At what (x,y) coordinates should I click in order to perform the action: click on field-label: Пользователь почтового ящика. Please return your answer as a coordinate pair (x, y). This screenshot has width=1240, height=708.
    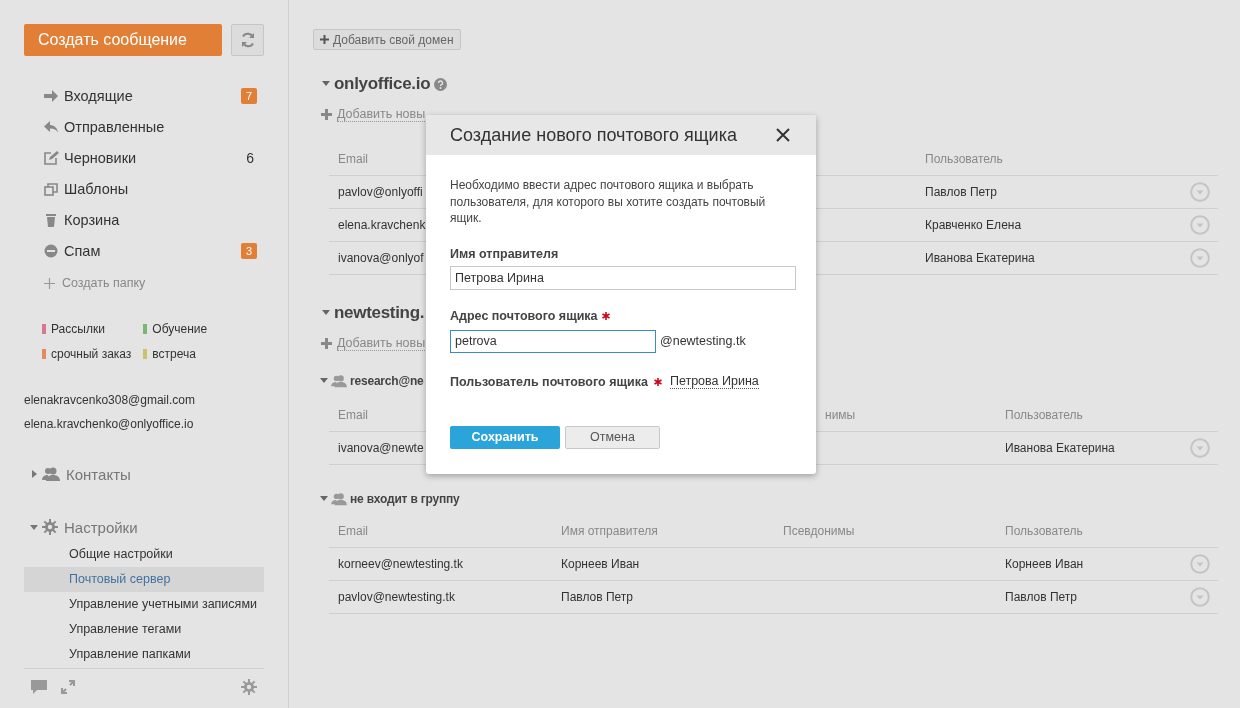
    Looking at the image, I should click on (549, 381).